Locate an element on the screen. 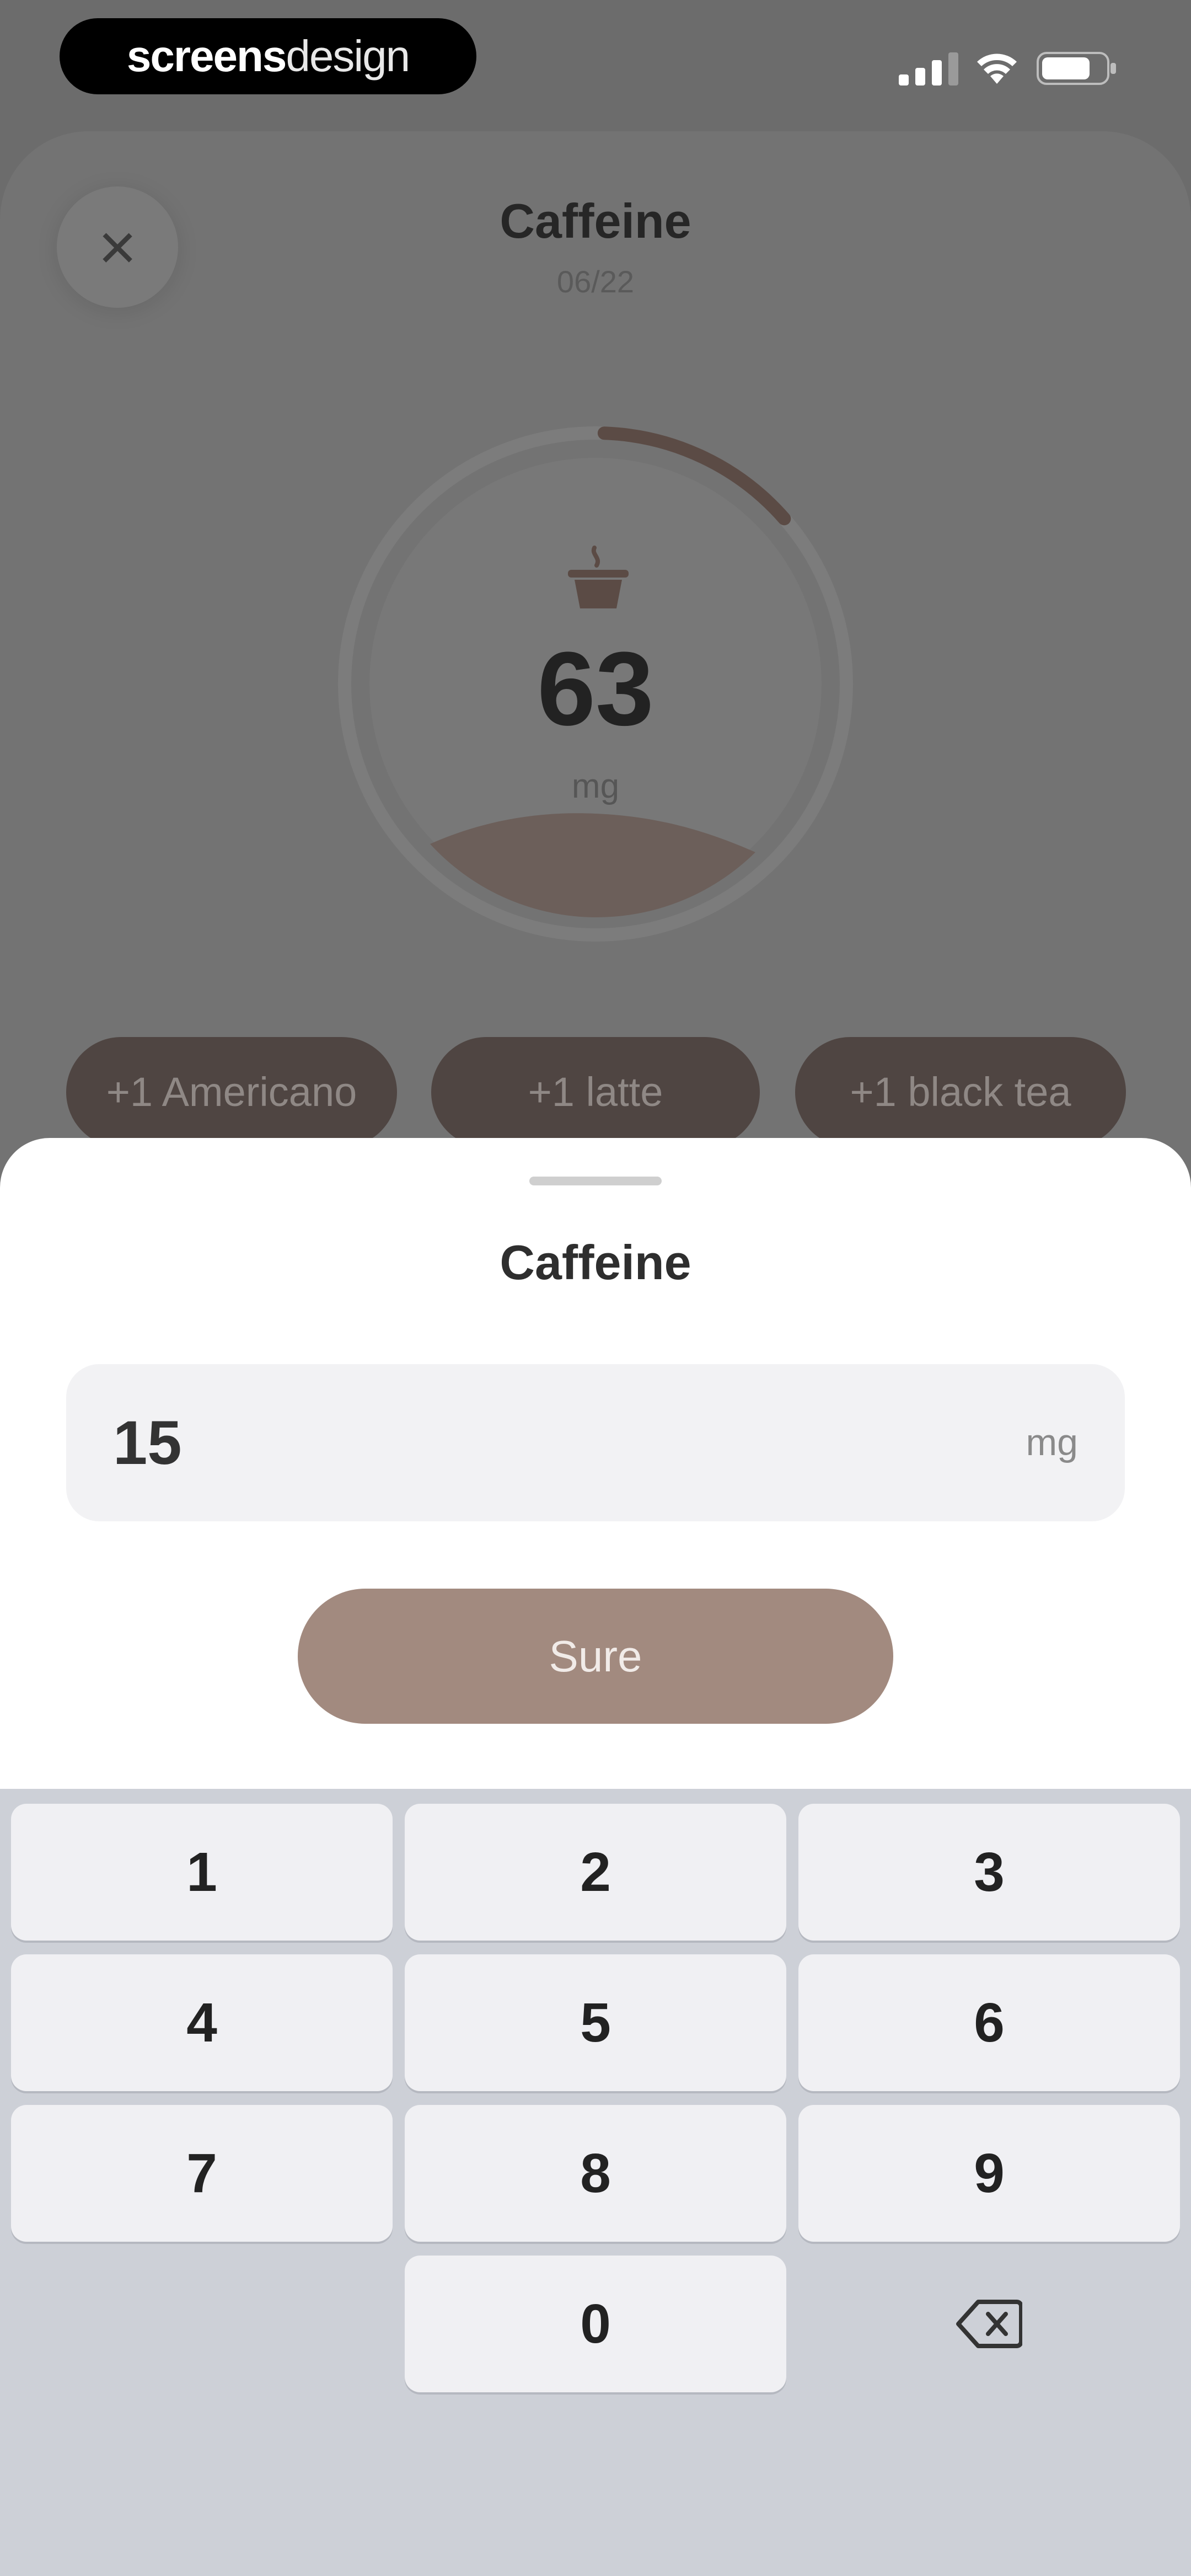 This screenshot has height=2576, width=1191. caffeine-total-unit: mg is located at coordinates (595, 786).